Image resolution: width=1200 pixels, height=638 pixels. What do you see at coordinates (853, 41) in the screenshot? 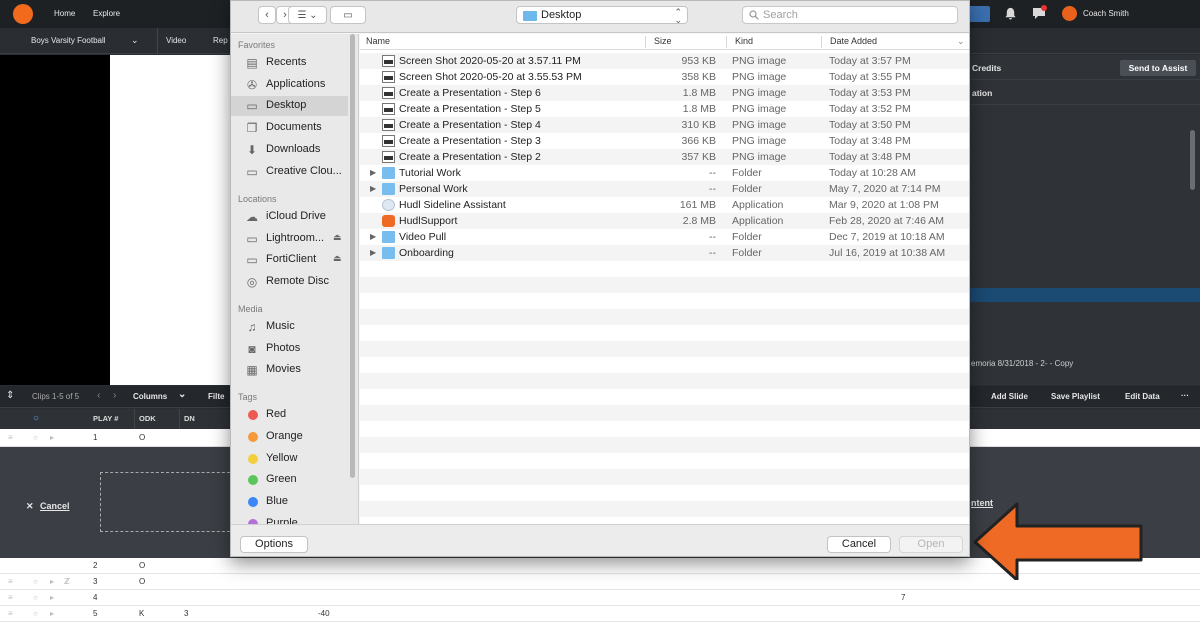
I see `column-date-added: Date Added` at bounding box center [853, 41].